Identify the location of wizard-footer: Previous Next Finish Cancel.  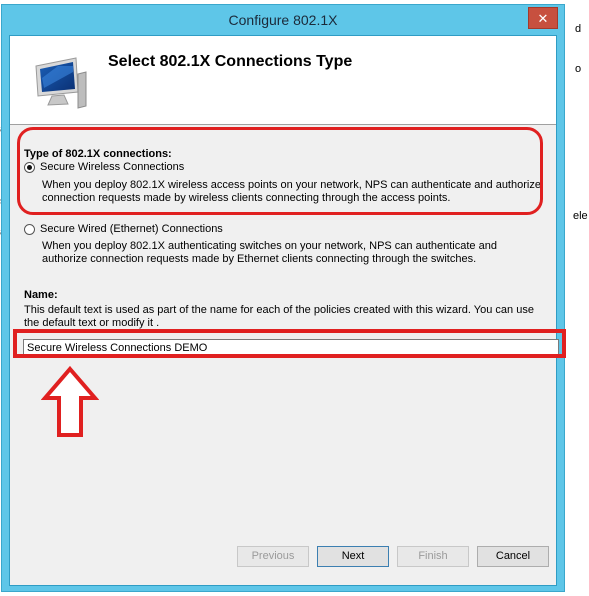
(283, 555).